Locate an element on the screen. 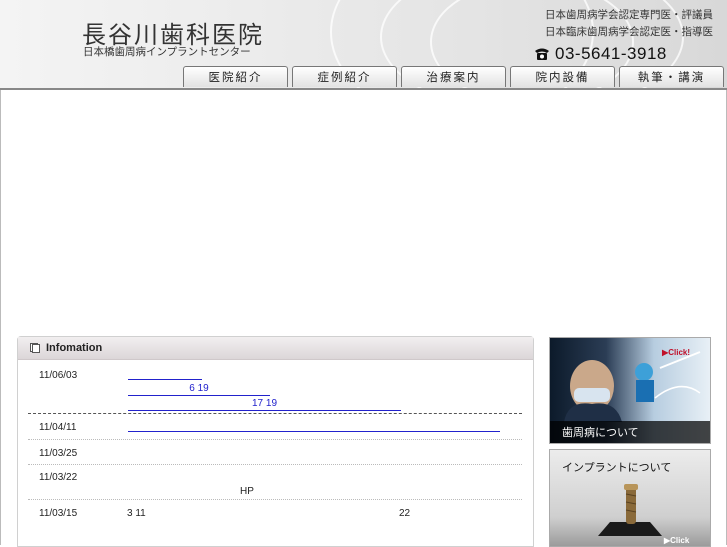  list-item: 11/03/22 HP is located at coordinates (275, 482).